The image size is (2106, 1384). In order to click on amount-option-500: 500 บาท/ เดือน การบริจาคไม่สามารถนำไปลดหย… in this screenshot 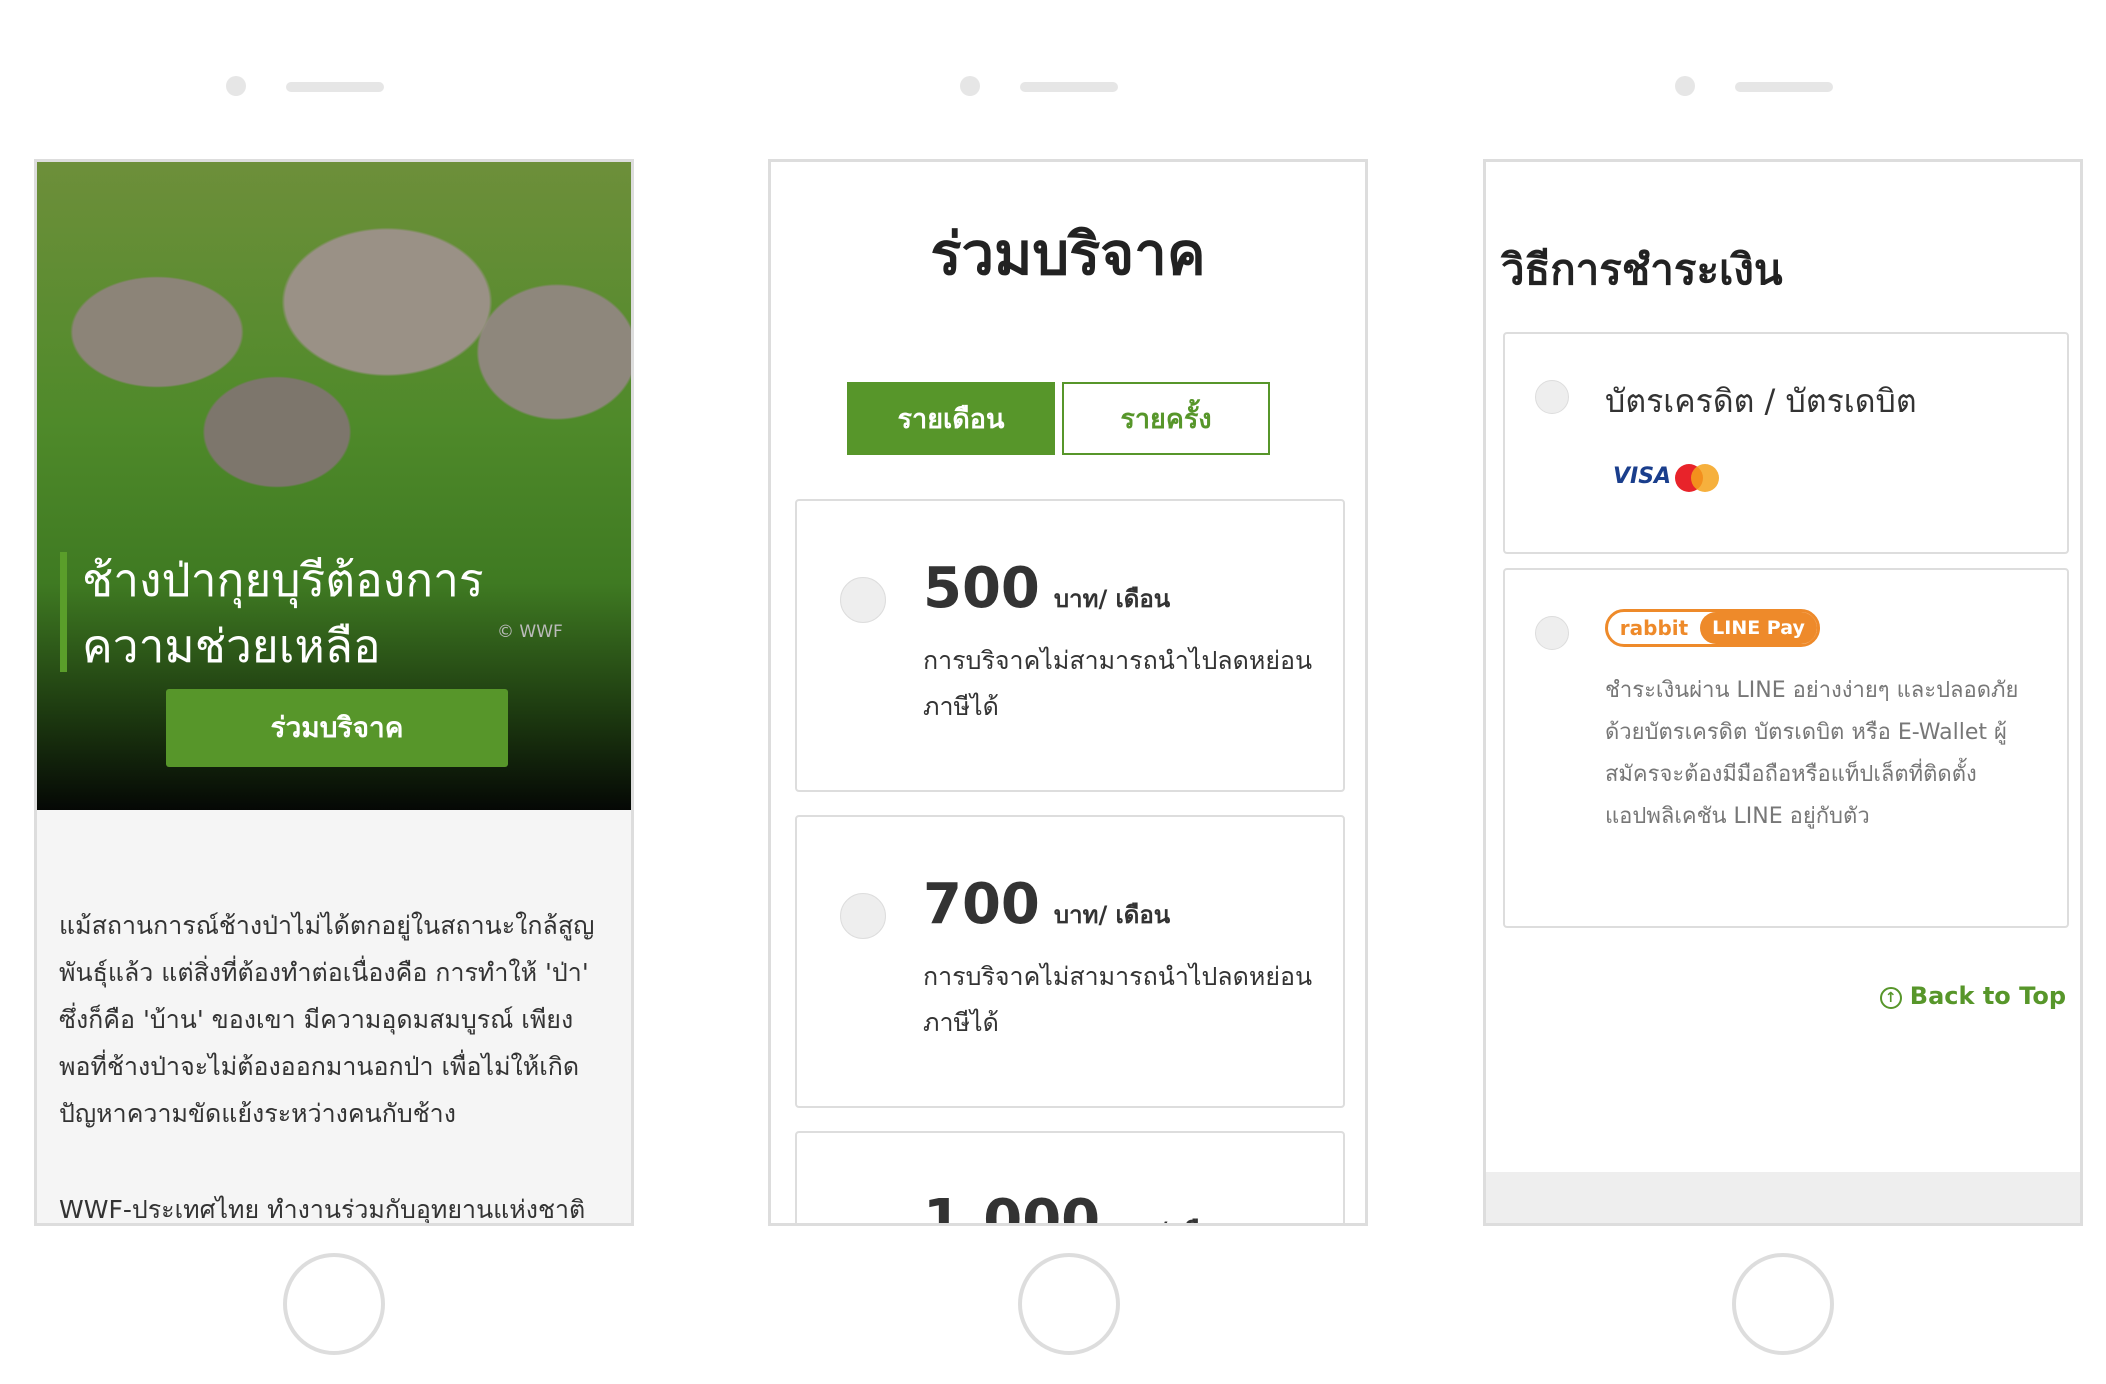, I will do `click(1070, 645)`.